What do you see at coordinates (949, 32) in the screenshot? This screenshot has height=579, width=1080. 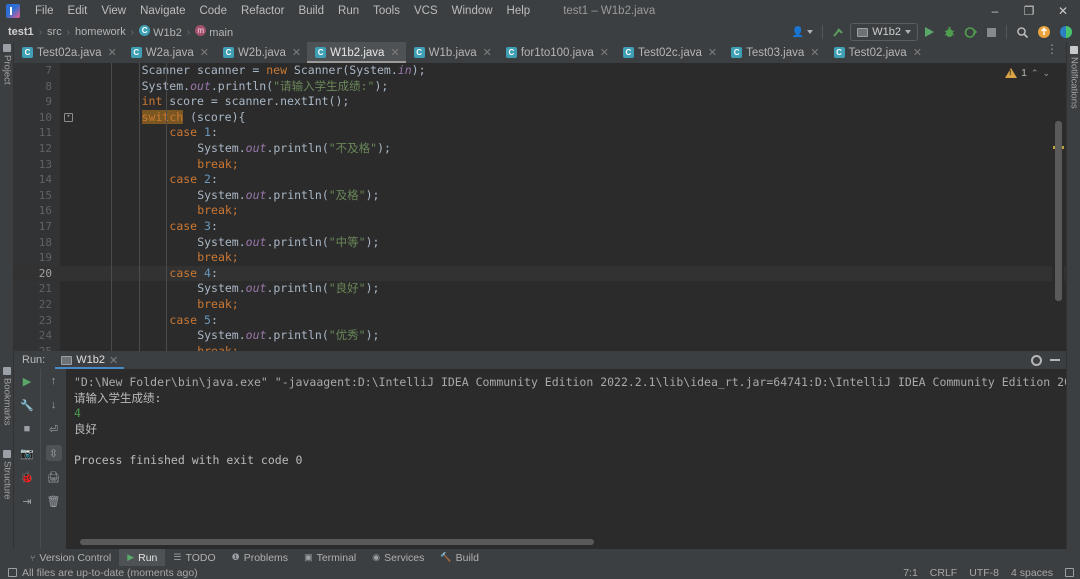 I see `debug-button` at bounding box center [949, 32].